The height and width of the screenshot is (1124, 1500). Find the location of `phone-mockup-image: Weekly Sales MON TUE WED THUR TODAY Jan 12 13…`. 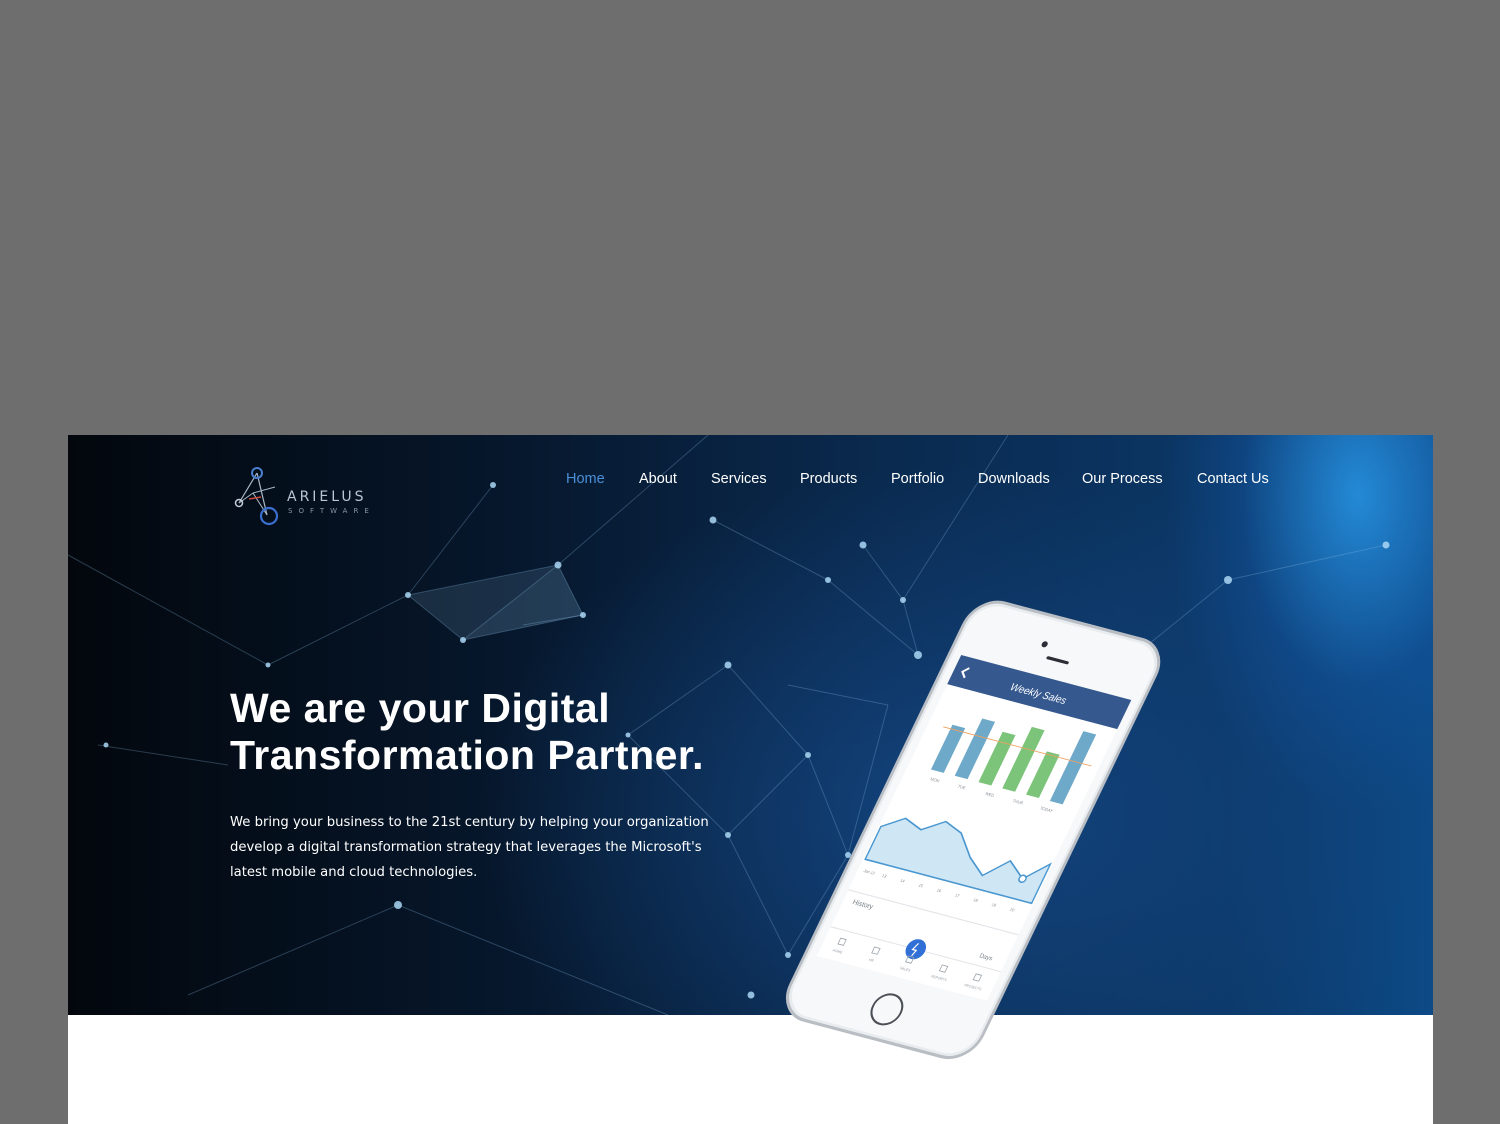

phone-mockup-image: Weekly Sales MON TUE WED THUR TODAY Jan 12 13… is located at coordinates (1016, 845).